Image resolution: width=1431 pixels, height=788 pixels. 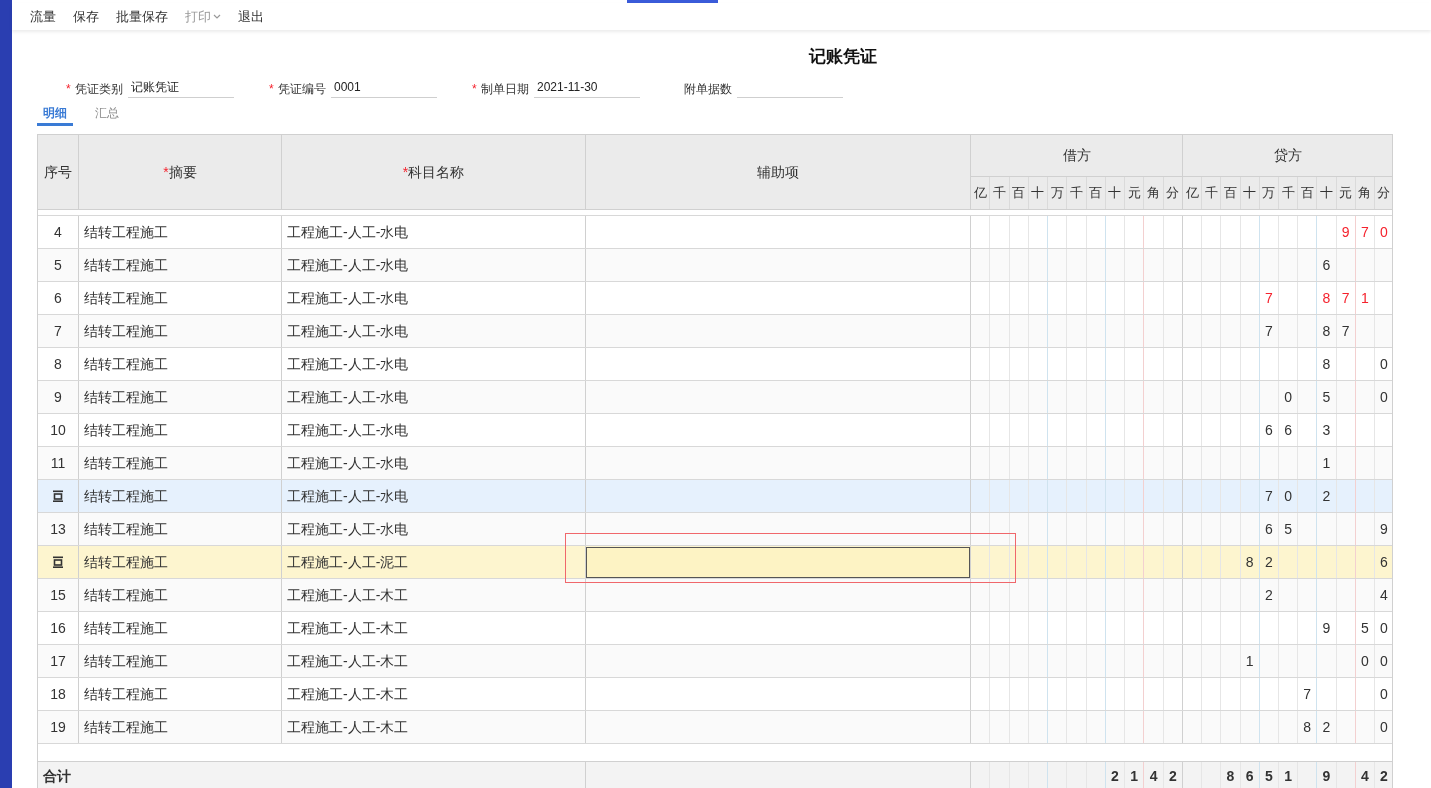 What do you see at coordinates (58, 397) in the screenshot?
I see `table-cell-text: 9` at bounding box center [58, 397].